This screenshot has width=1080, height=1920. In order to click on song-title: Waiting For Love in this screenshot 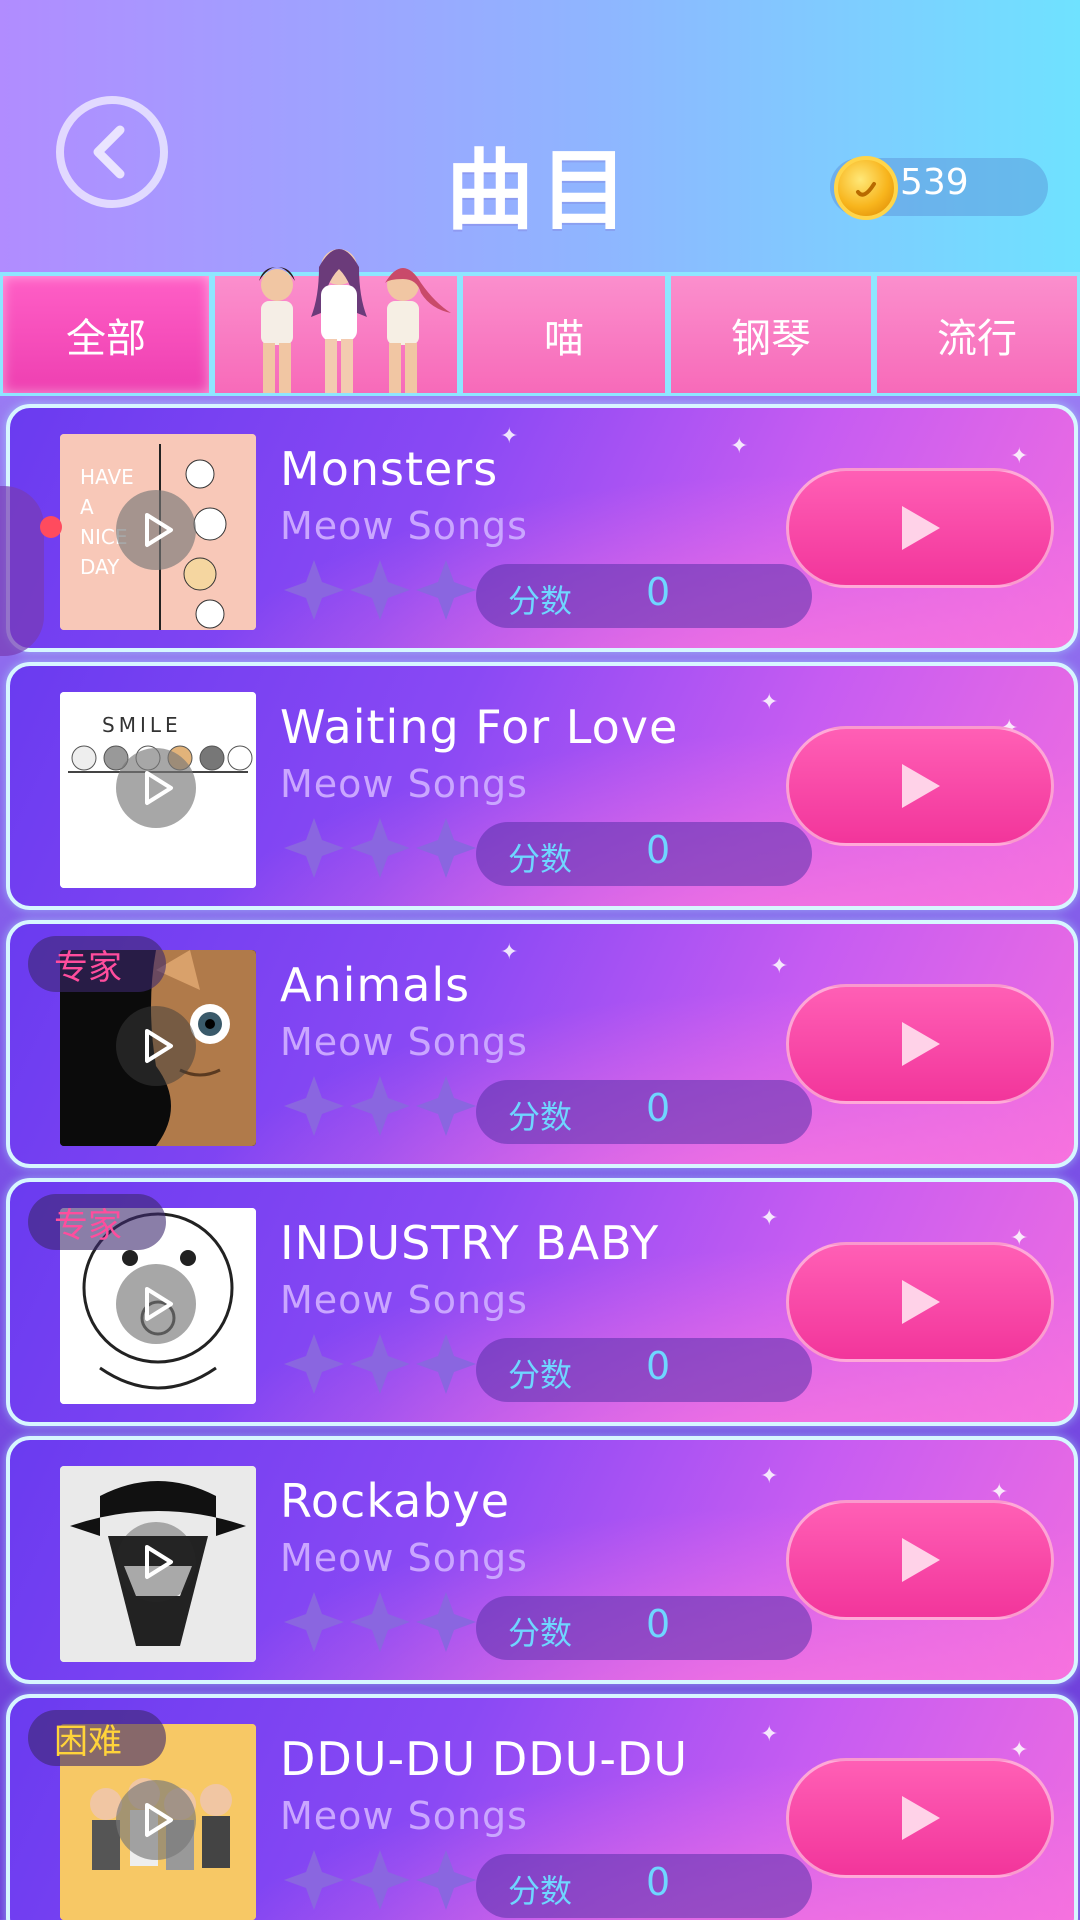, I will do `click(479, 727)`.